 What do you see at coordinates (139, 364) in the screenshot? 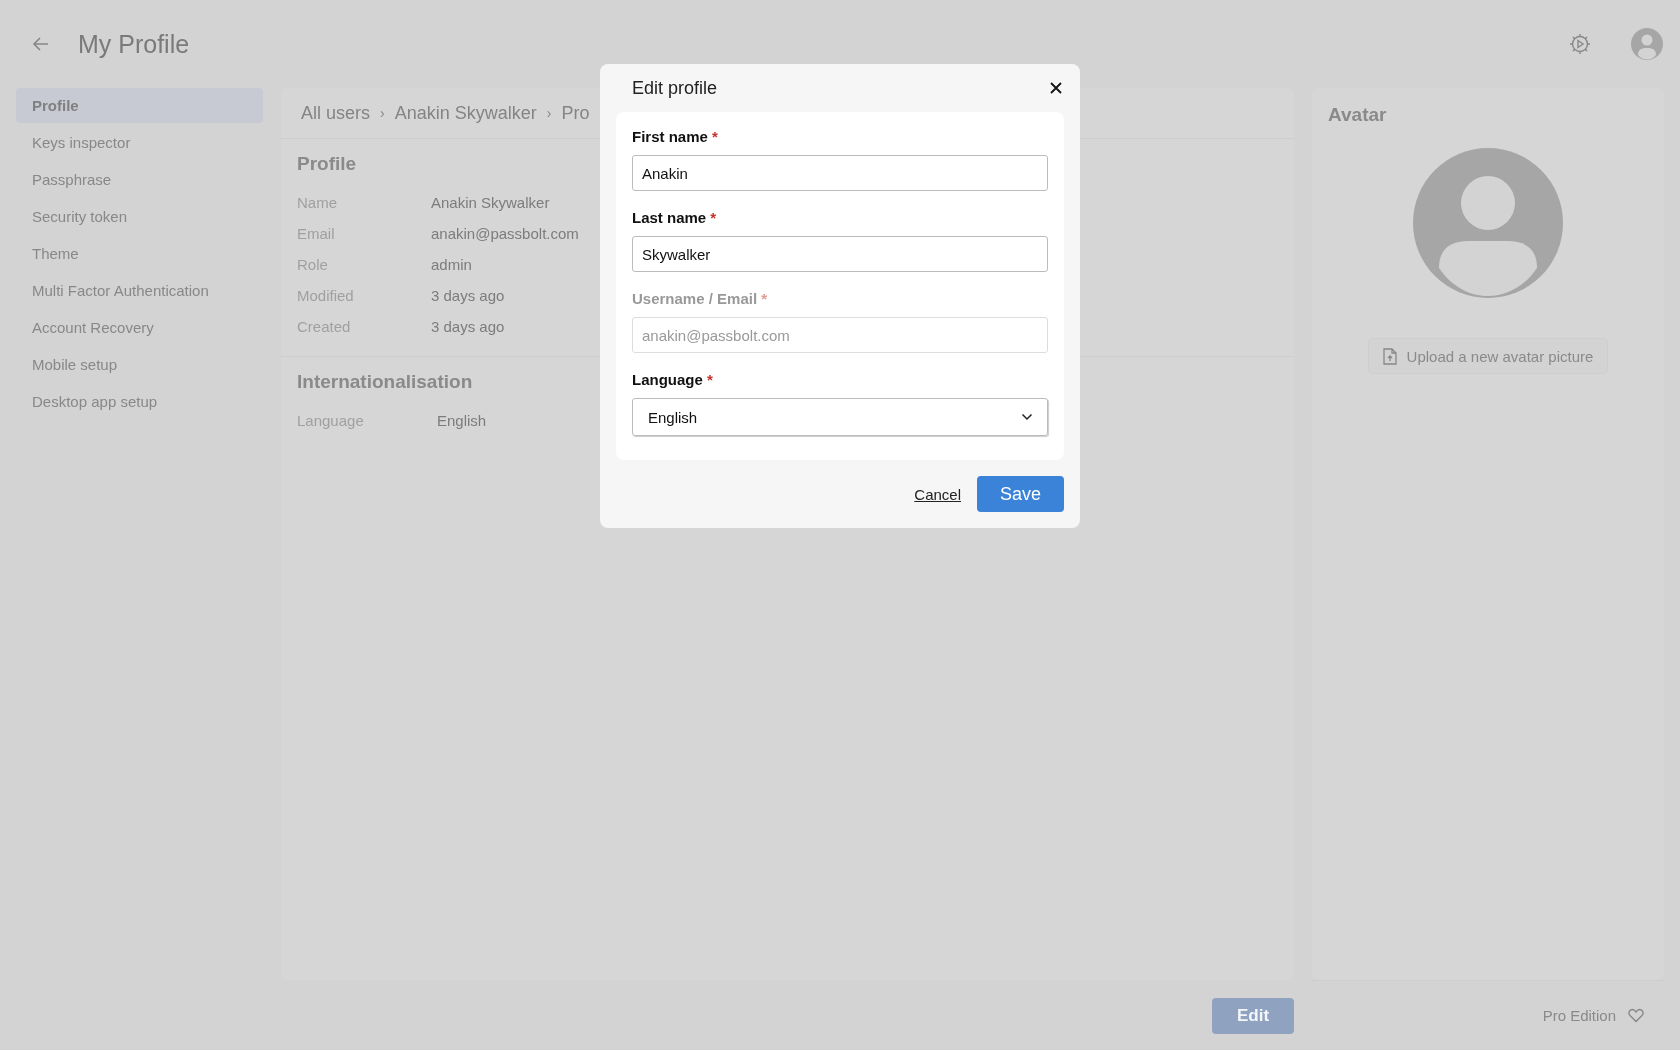
I see `sidebar-item: Mobile setup` at bounding box center [139, 364].